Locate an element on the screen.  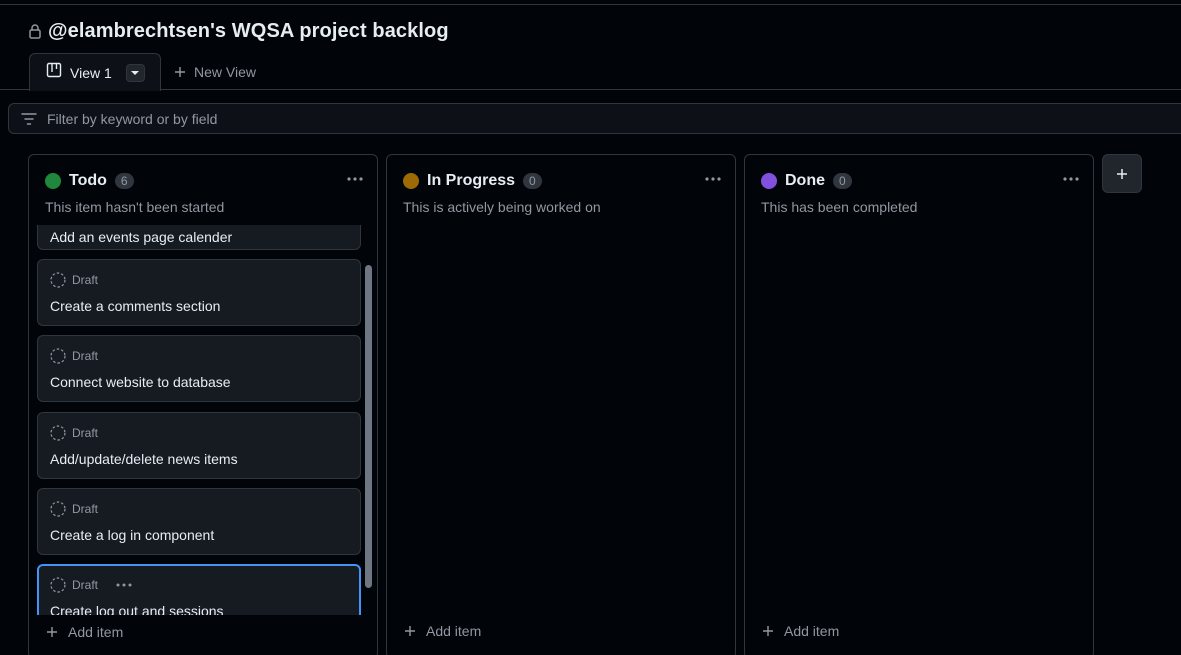
new-view-label: New View is located at coordinates (225, 72).